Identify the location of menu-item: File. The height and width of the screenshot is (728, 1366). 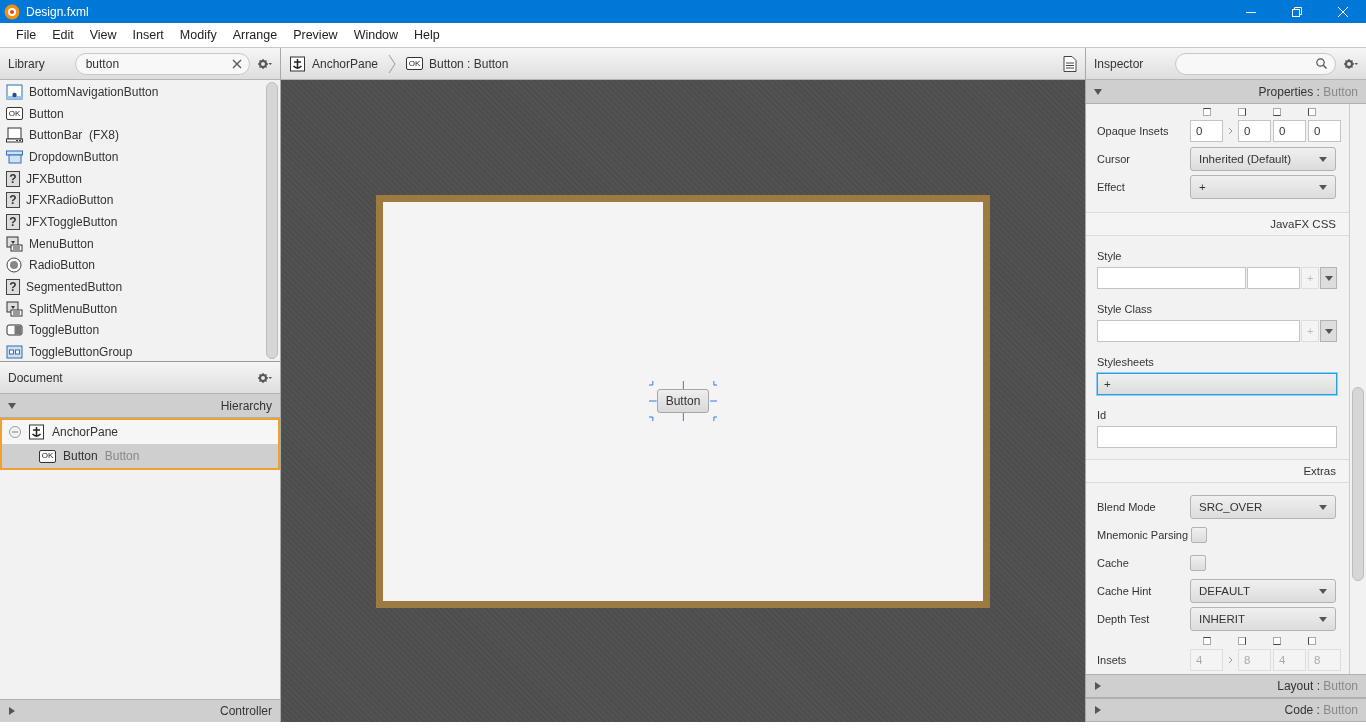
(26, 35).